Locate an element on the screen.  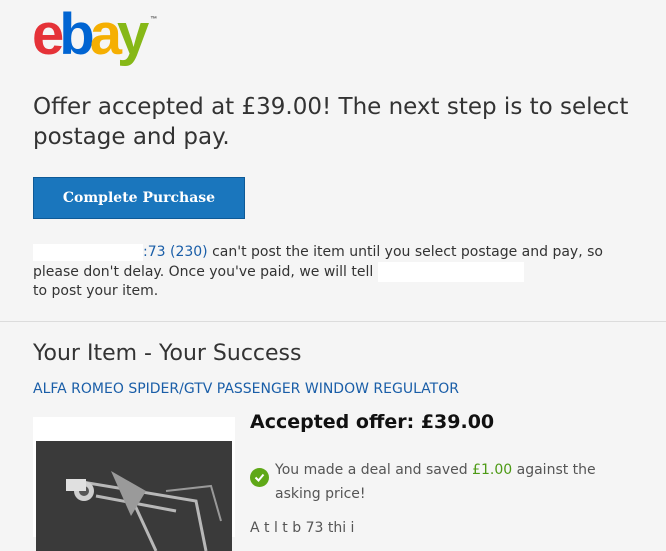
cutoff-text: A t l t b 73 thi i is located at coordinates (302, 528).